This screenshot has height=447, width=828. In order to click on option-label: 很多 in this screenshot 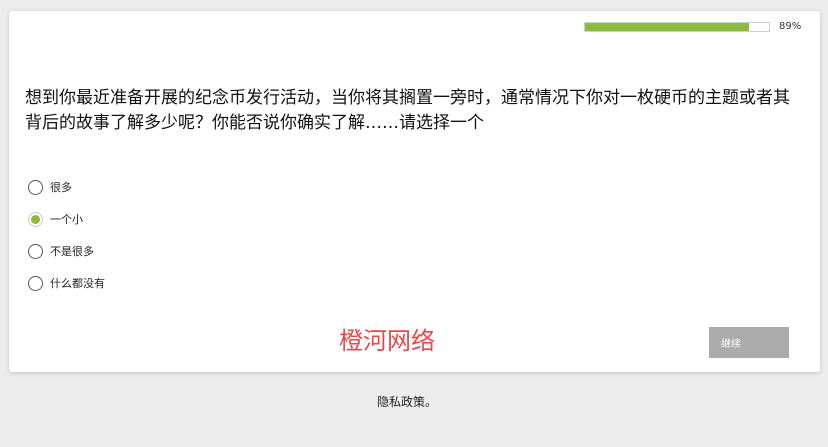, I will do `click(61, 187)`.